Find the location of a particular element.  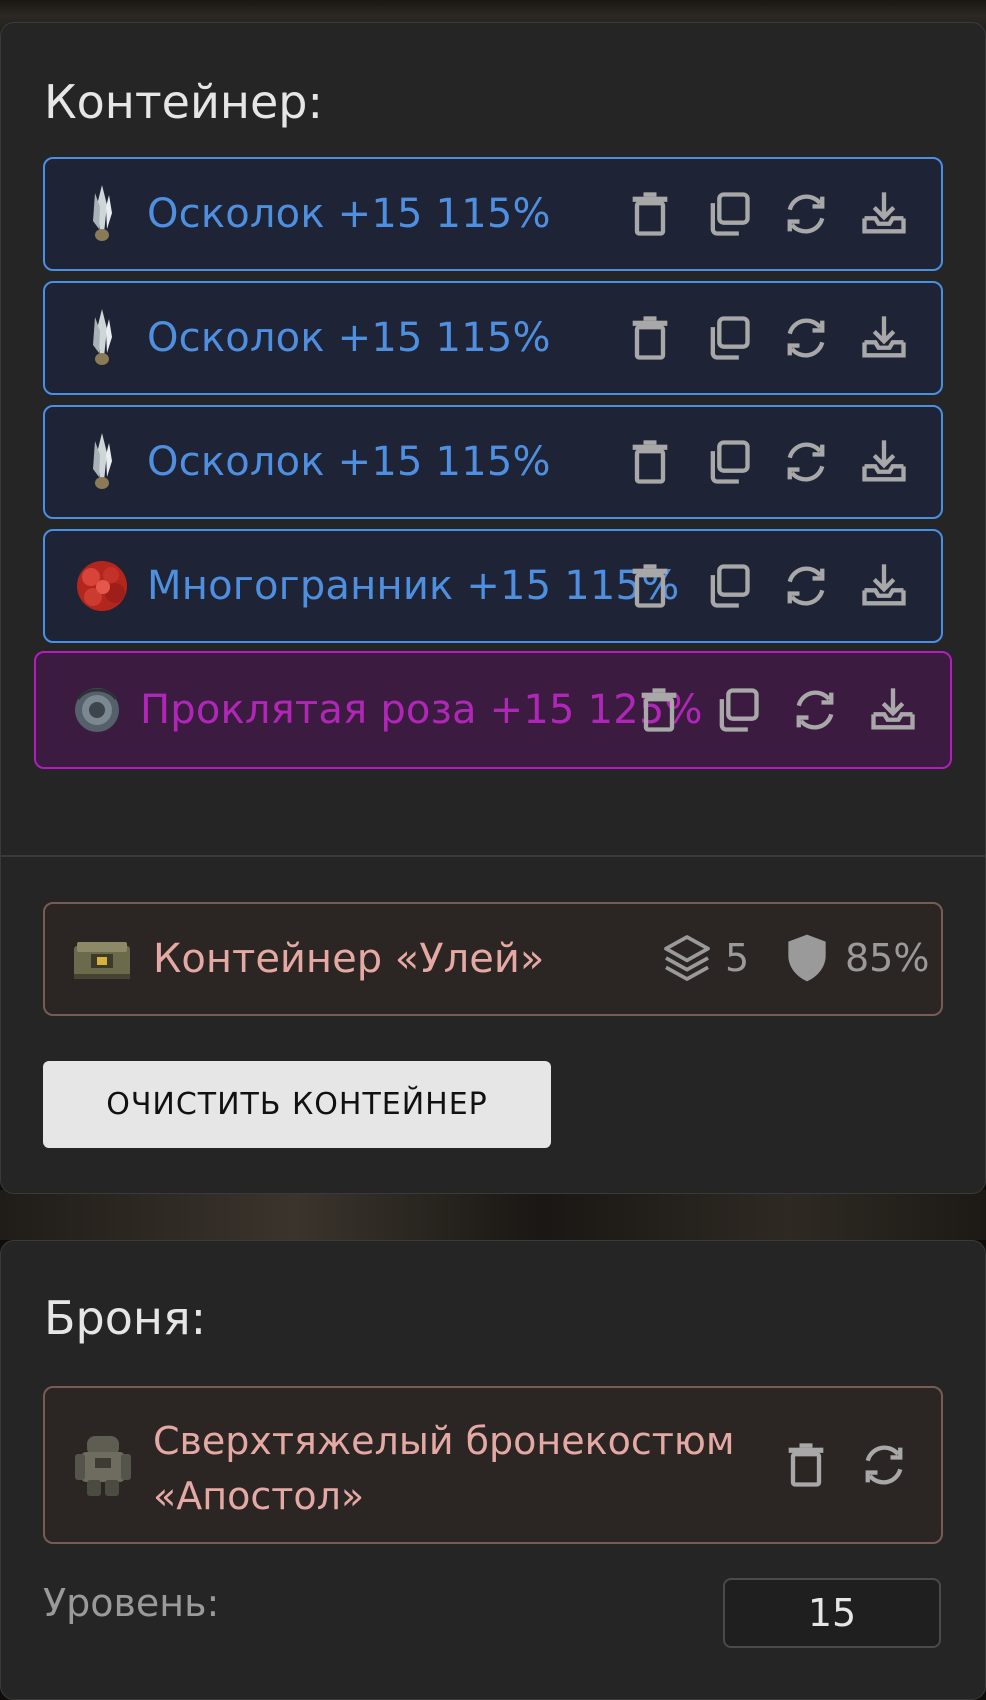

background-gap is located at coordinates (493, 1215).